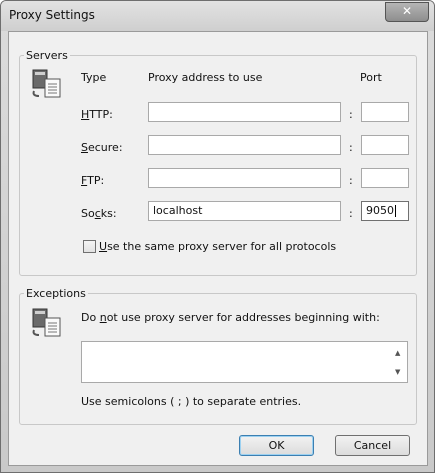 The width and height of the screenshot is (435, 473). What do you see at coordinates (244, 112) in the screenshot?
I see `http-address-input` at bounding box center [244, 112].